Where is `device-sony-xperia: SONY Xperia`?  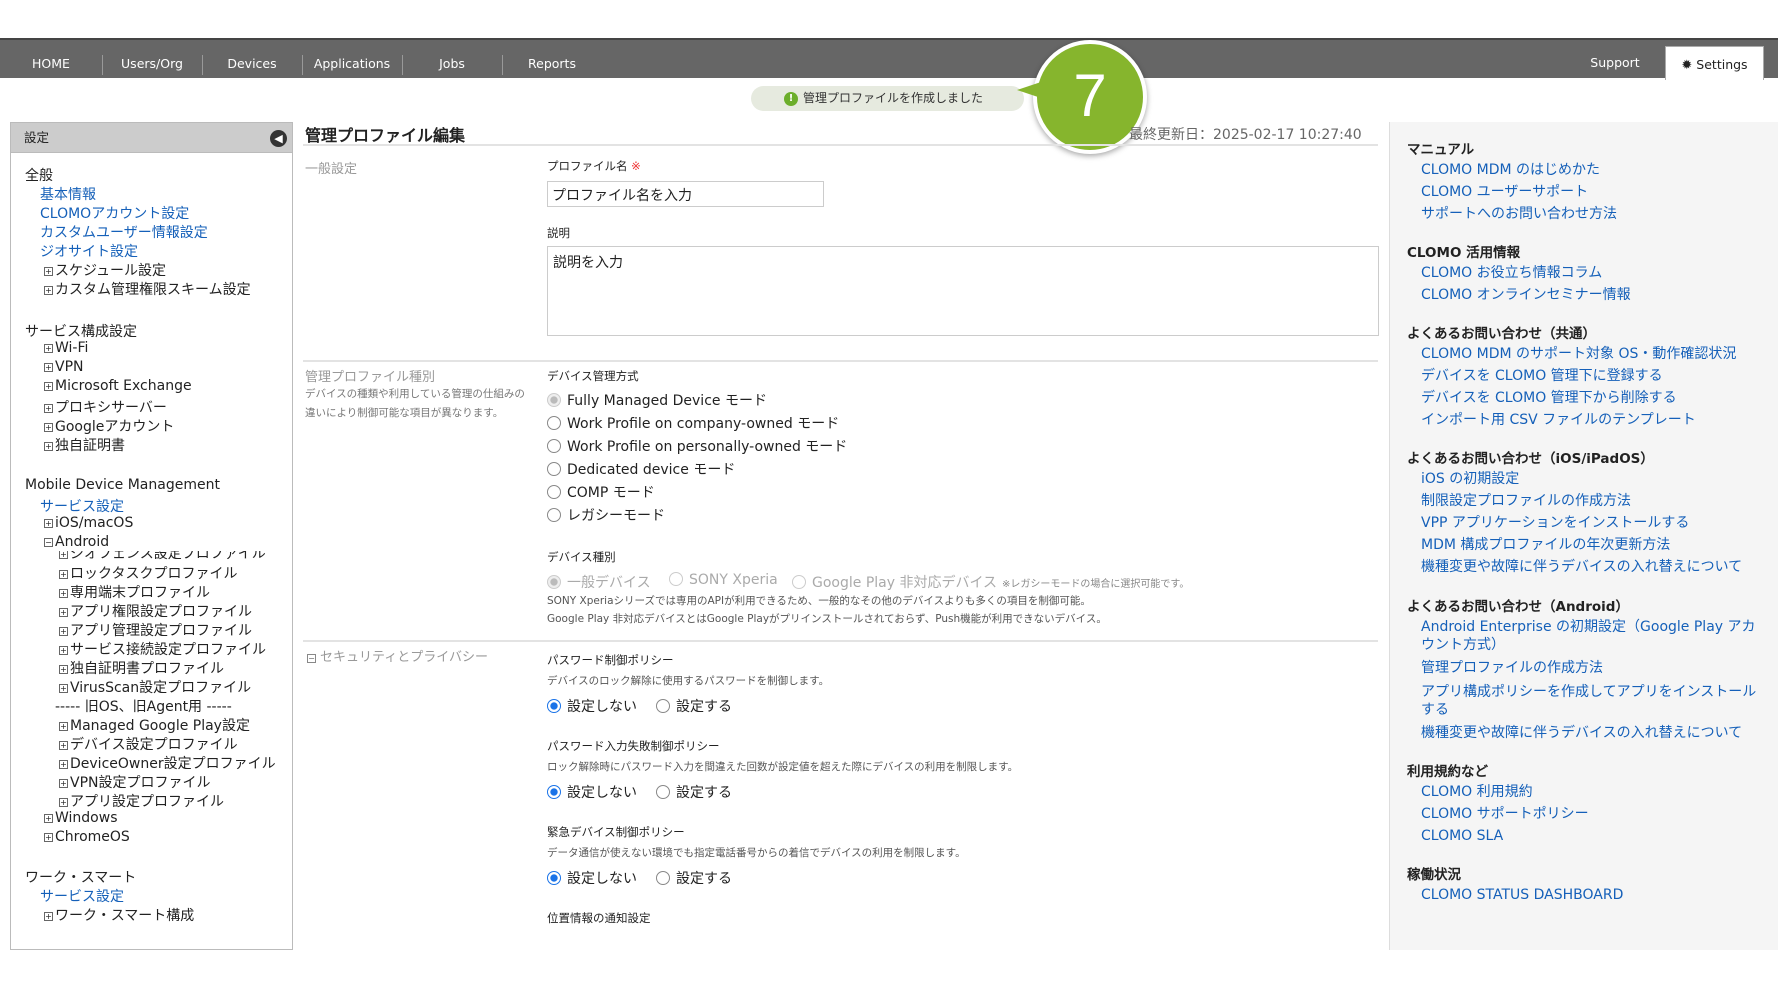
device-sony-xperia: SONY Xperia is located at coordinates (723, 580).